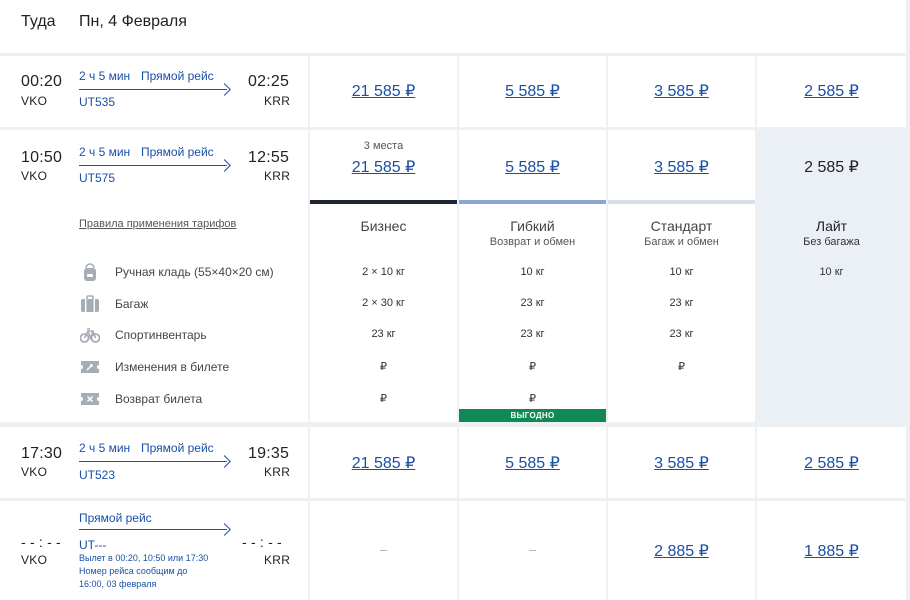 This screenshot has width=910, height=600. What do you see at coordinates (132, 304) in the screenshot?
I see `feature-label-baggage: Багаж` at bounding box center [132, 304].